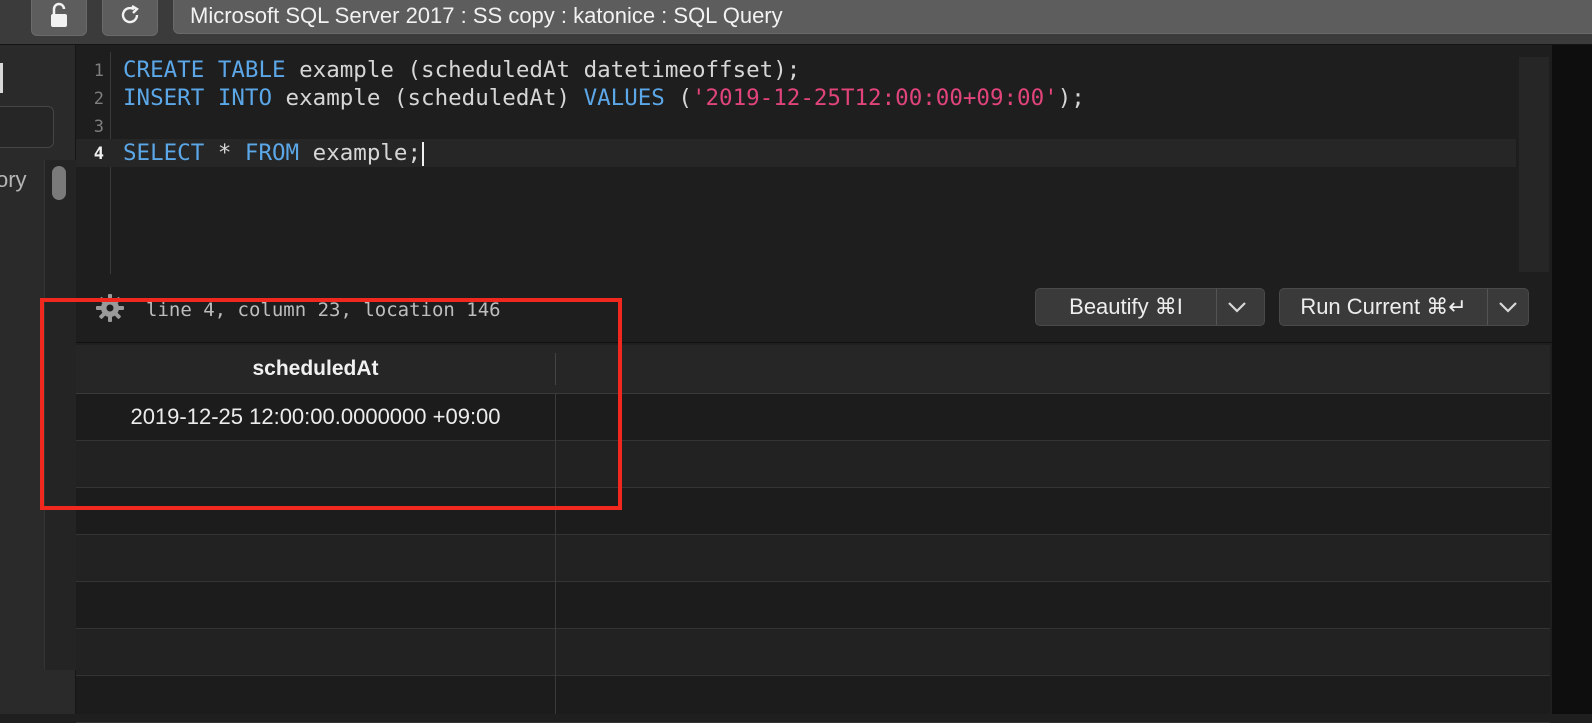 This screenshot has width=1592, height=723. I want to click on window-edge, so click(1572, 379).